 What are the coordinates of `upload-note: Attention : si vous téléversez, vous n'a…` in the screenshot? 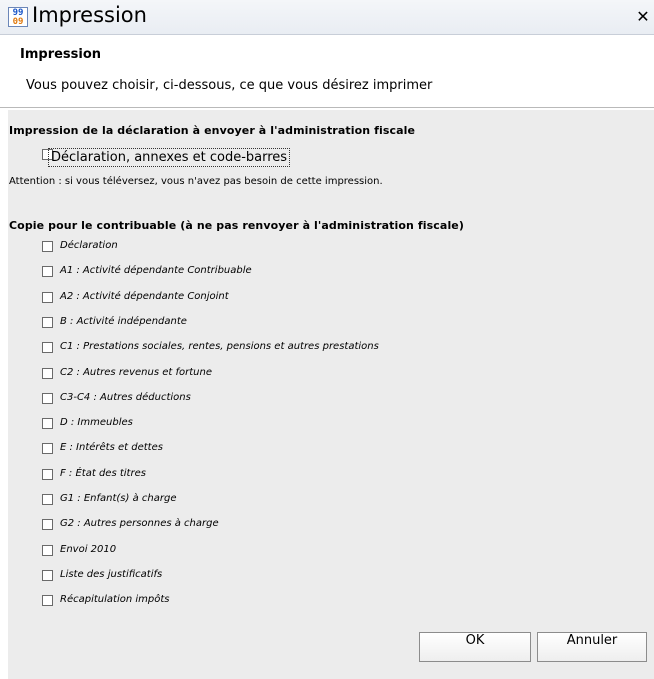 It's located at (196, 181).